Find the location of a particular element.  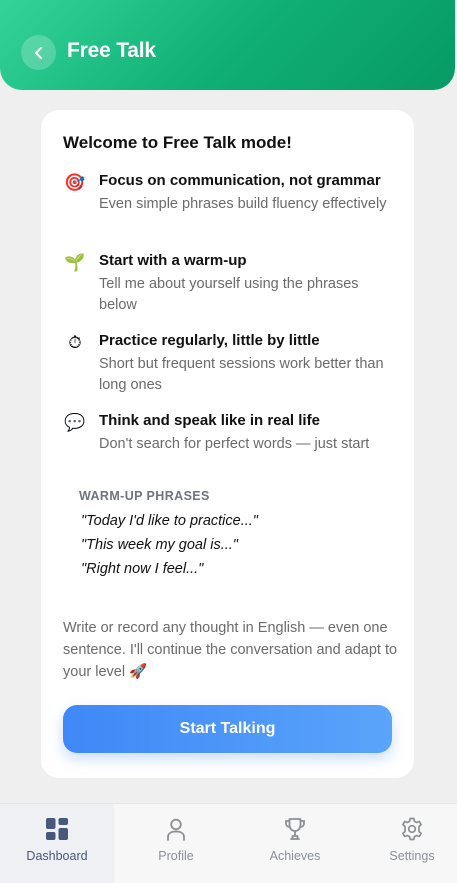

nav-item-profile: Profile is located at coordinates (176, 843).